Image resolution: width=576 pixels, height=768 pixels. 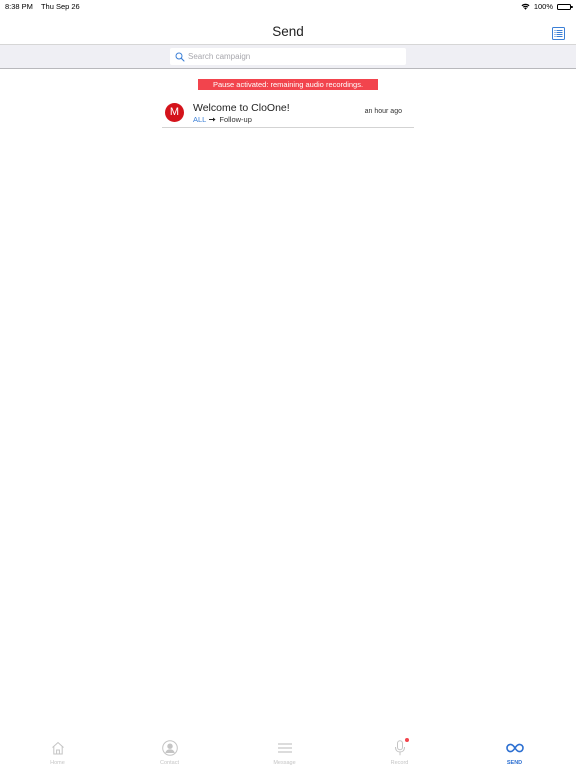 I want to click on campaign-time: an hour ago, so click(x=383, y=111).